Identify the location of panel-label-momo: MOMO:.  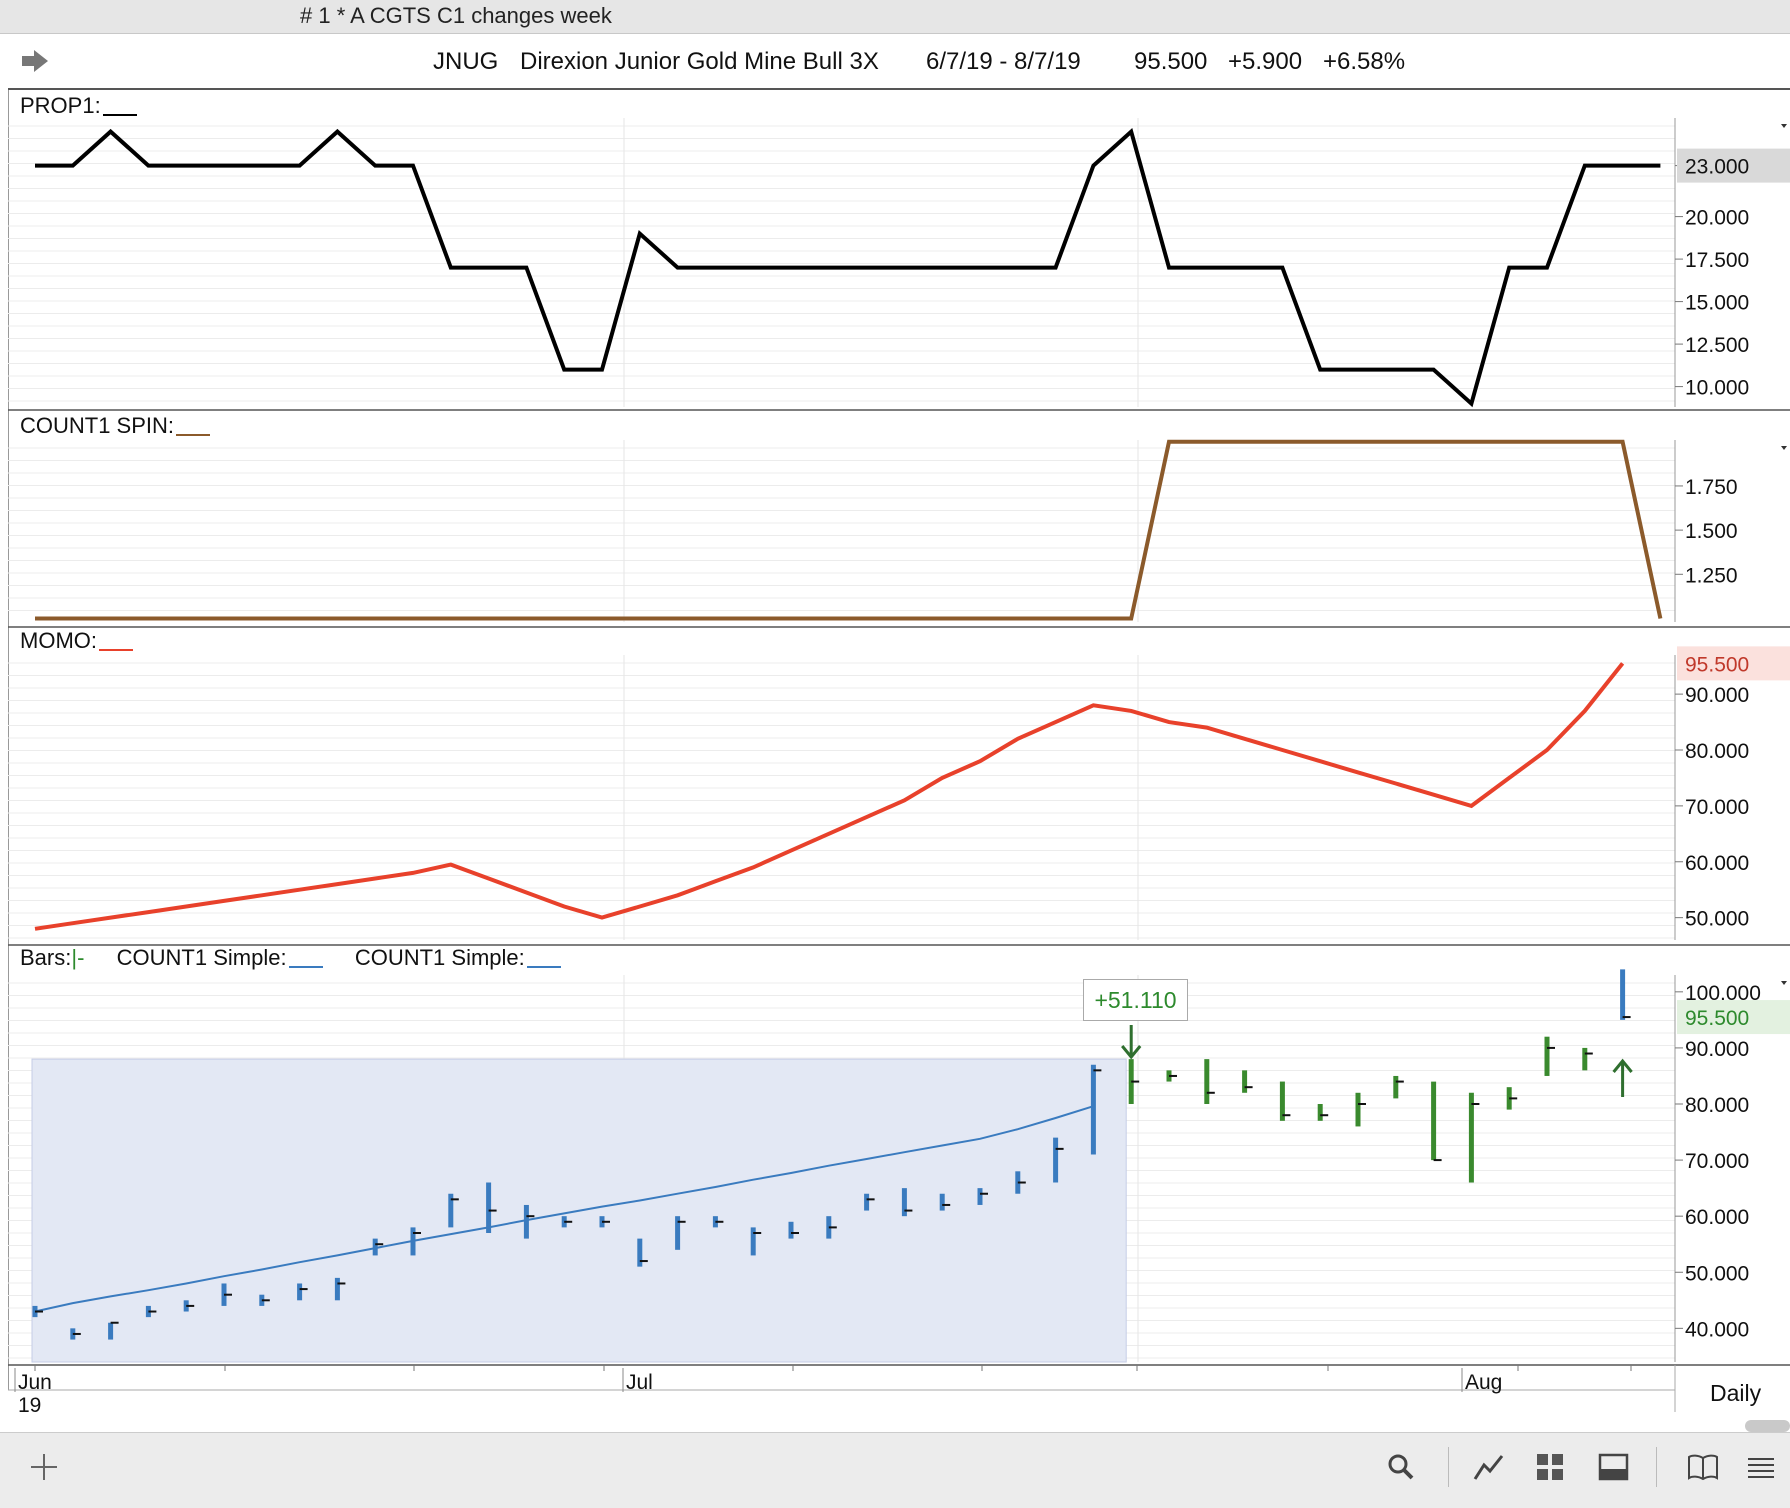
(76, 641).